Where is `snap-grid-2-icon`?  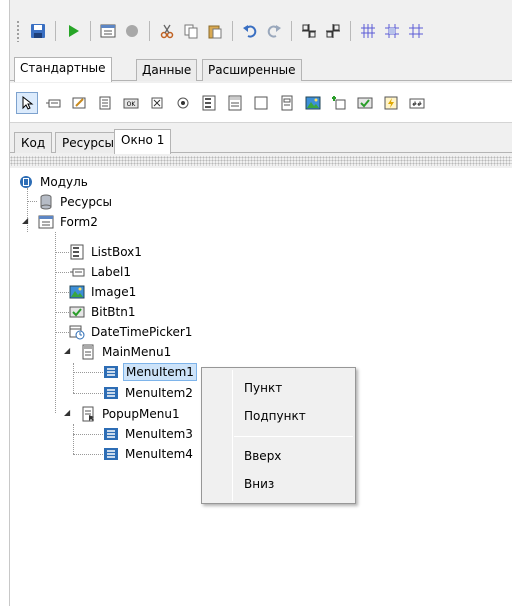 snap-grid-2-icon is located at coordinates (416, 31).